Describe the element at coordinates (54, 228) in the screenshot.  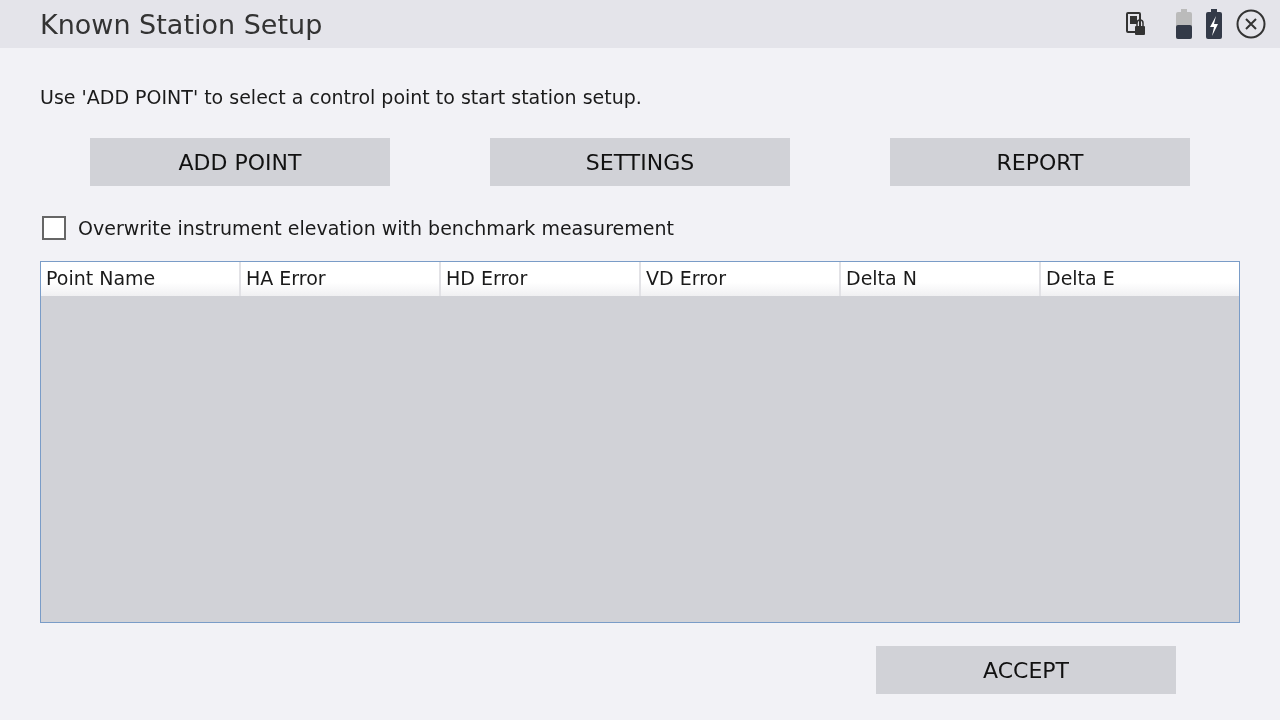
I see `checkbox` at that location.